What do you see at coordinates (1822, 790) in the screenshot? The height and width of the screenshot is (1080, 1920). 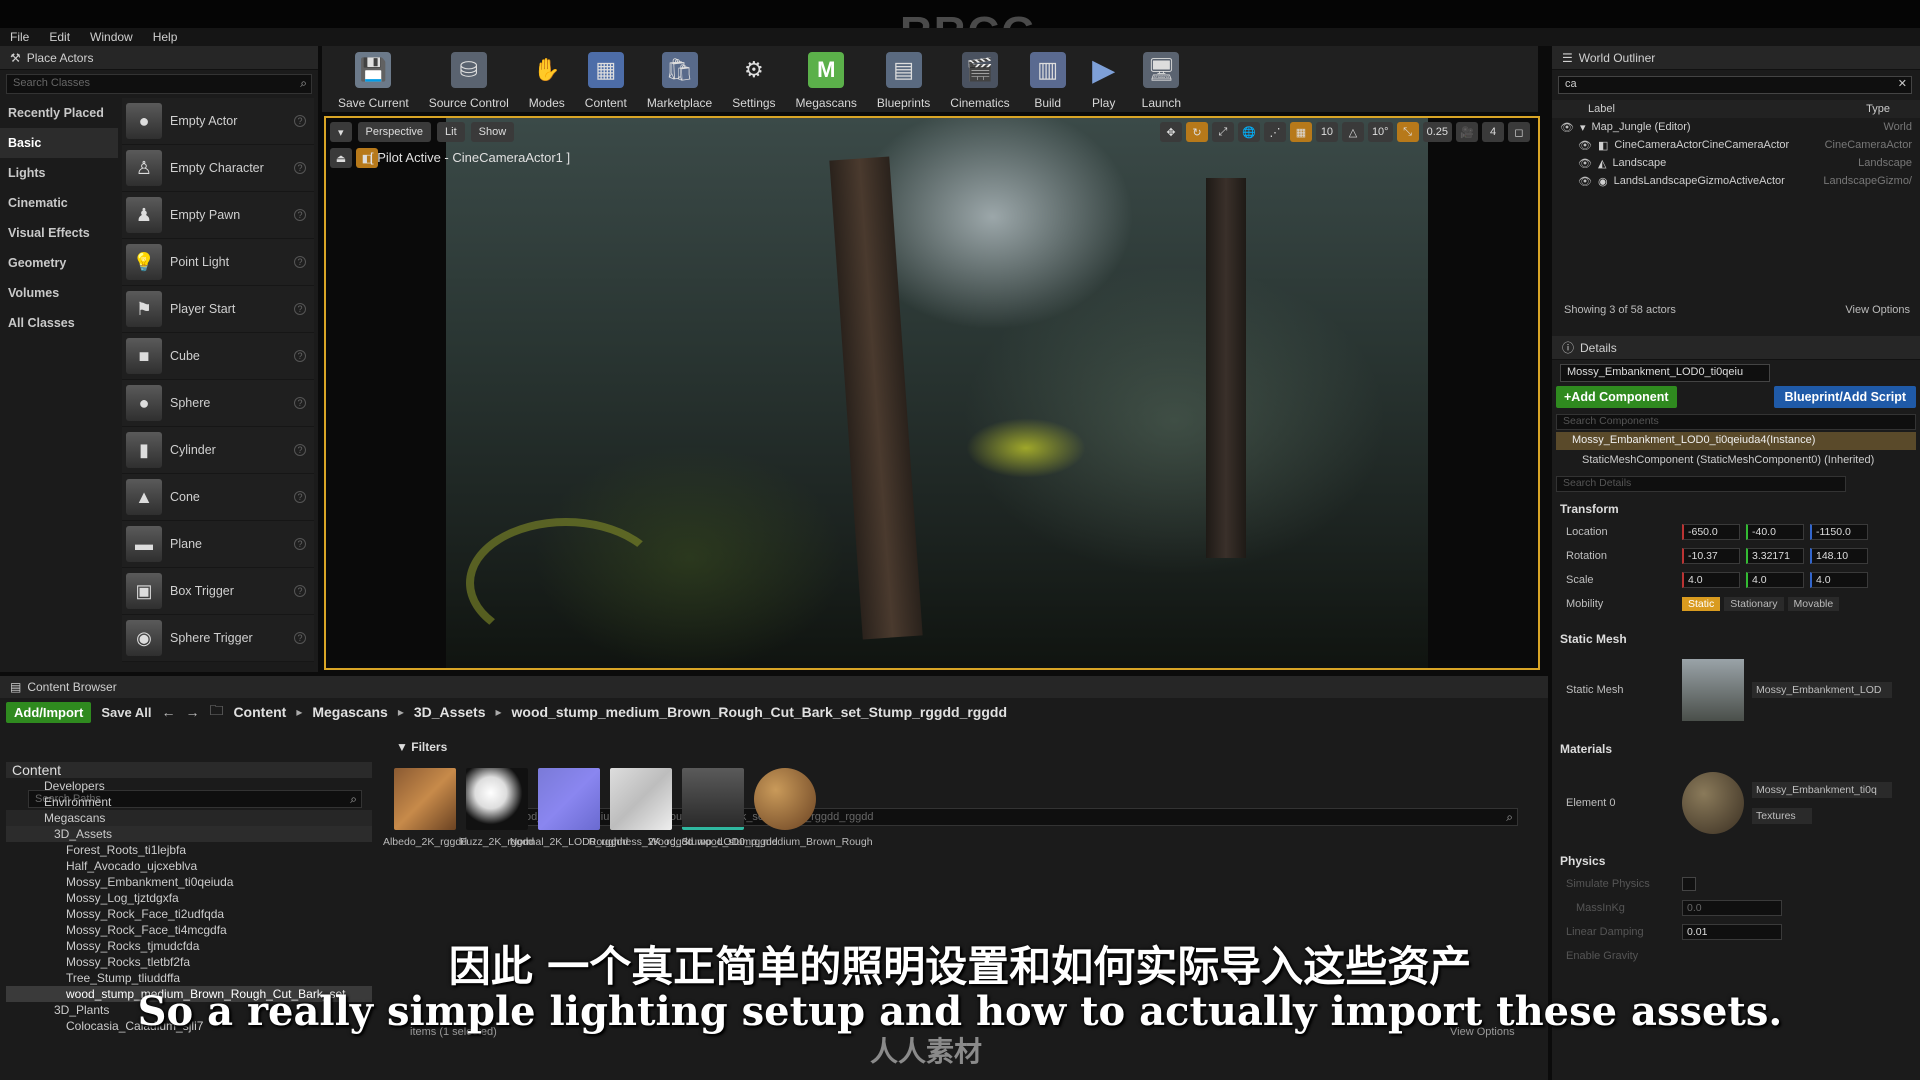 I see `material-dropdown: Mossy_Embankment_ti0q` at bounding box center [1822, 790].